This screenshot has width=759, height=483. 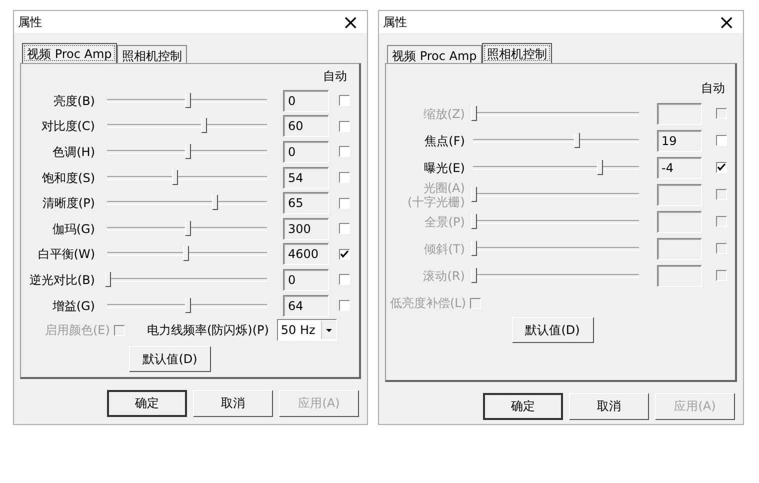 I want to click on slider-label: 清晰度(P), so click(x=68, y=203).